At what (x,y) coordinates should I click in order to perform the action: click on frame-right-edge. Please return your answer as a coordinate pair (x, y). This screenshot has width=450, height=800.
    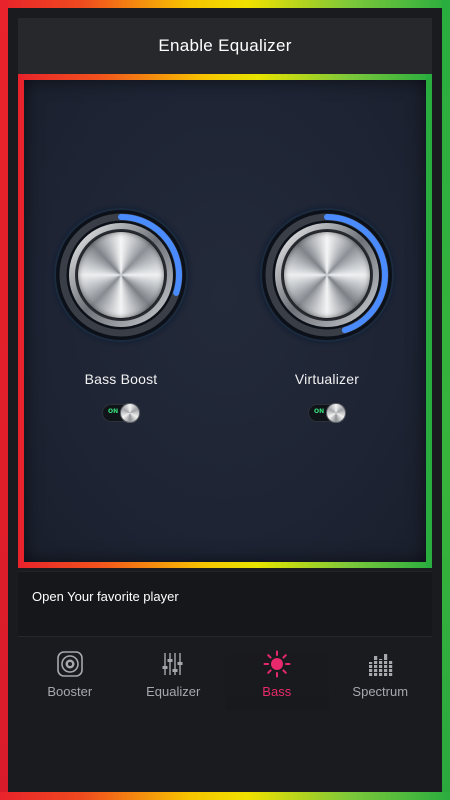
    Looking at the image, I should click on (446, 400).